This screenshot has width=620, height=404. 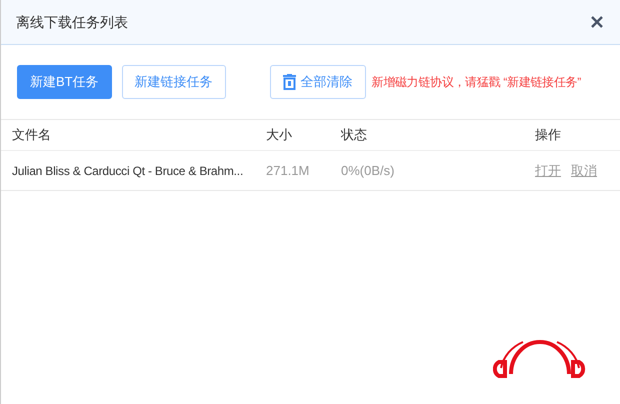 I want to click on new-task-button: 新建BT任务, so click(x=64, y=81).